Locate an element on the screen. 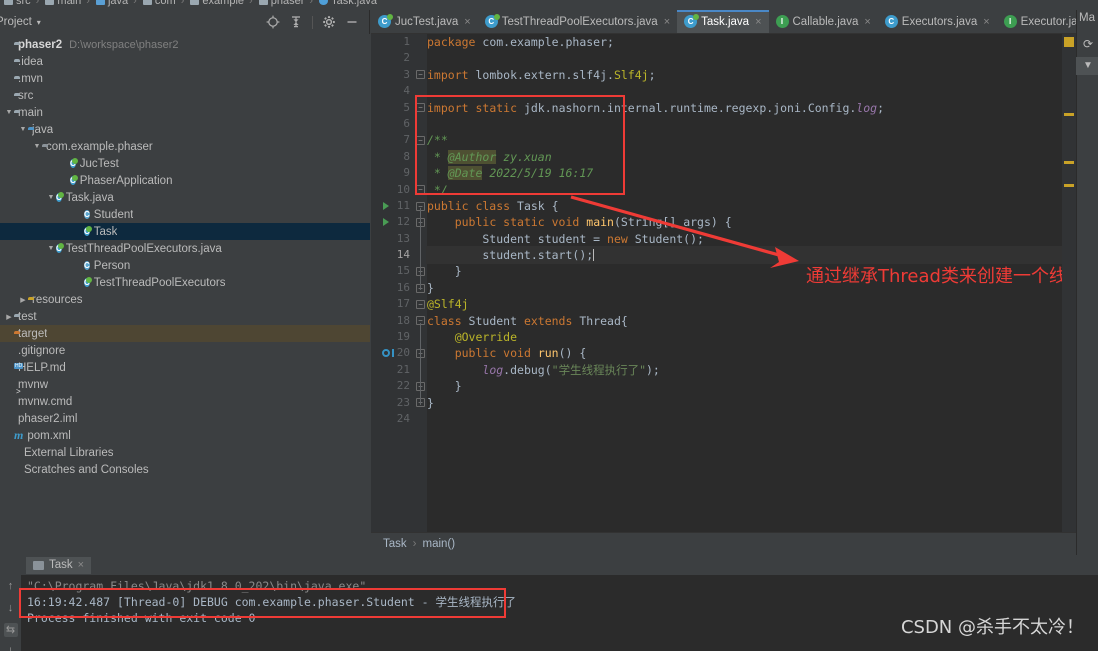 Image resolution: width=1098 pixels, height=651 pixels. code-line: * @Date 2022/5/19 16:17 is located at coordinates (751, 173).